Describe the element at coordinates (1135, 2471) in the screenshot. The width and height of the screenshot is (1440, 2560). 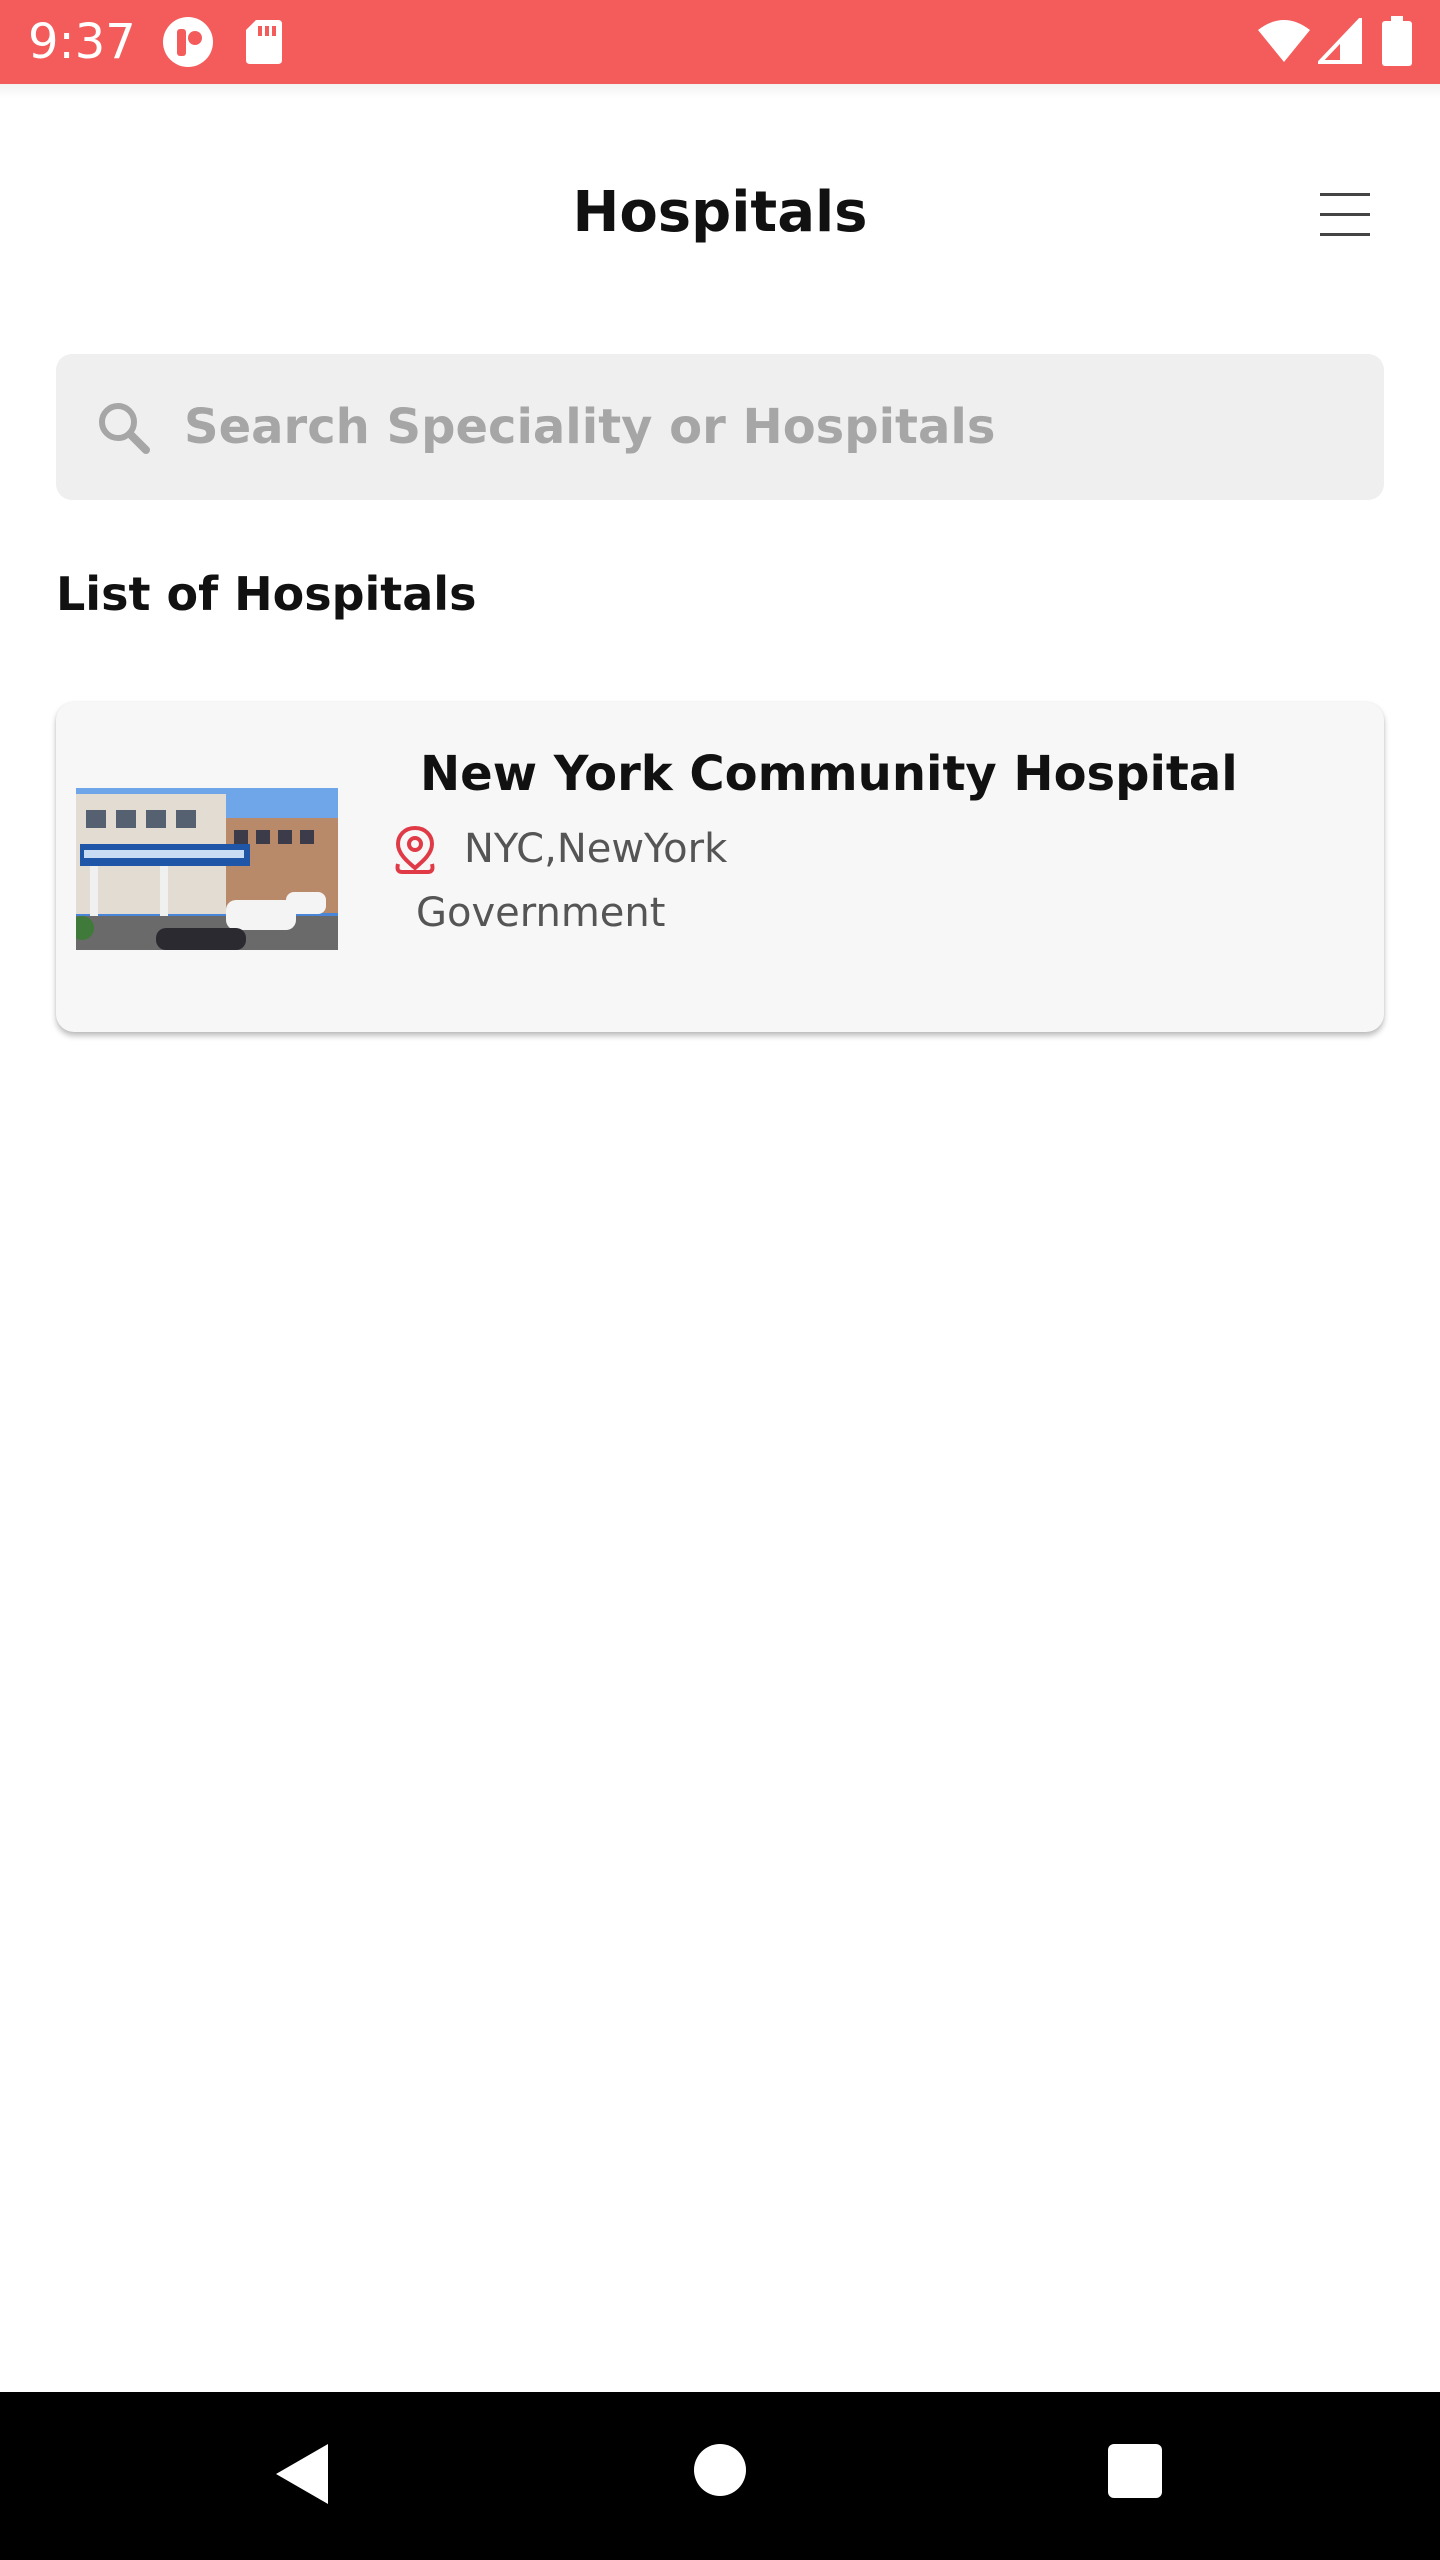
I see `recents-icon` at that location.